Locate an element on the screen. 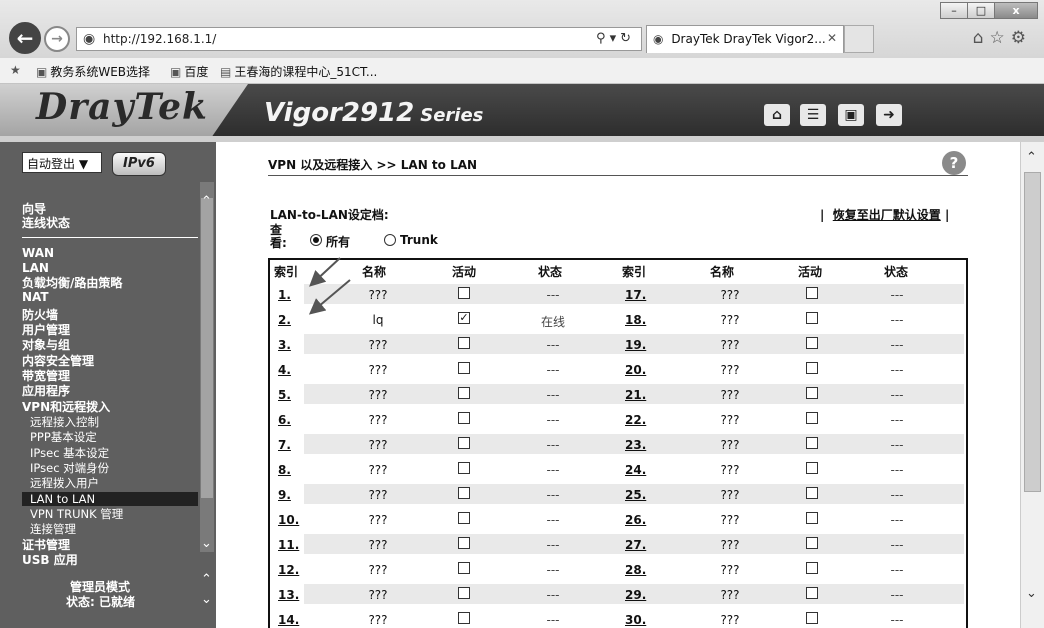 The width and height of the screenshot is (1044, 628). profile-index-link: 29. is located at coordinates (640, 595).